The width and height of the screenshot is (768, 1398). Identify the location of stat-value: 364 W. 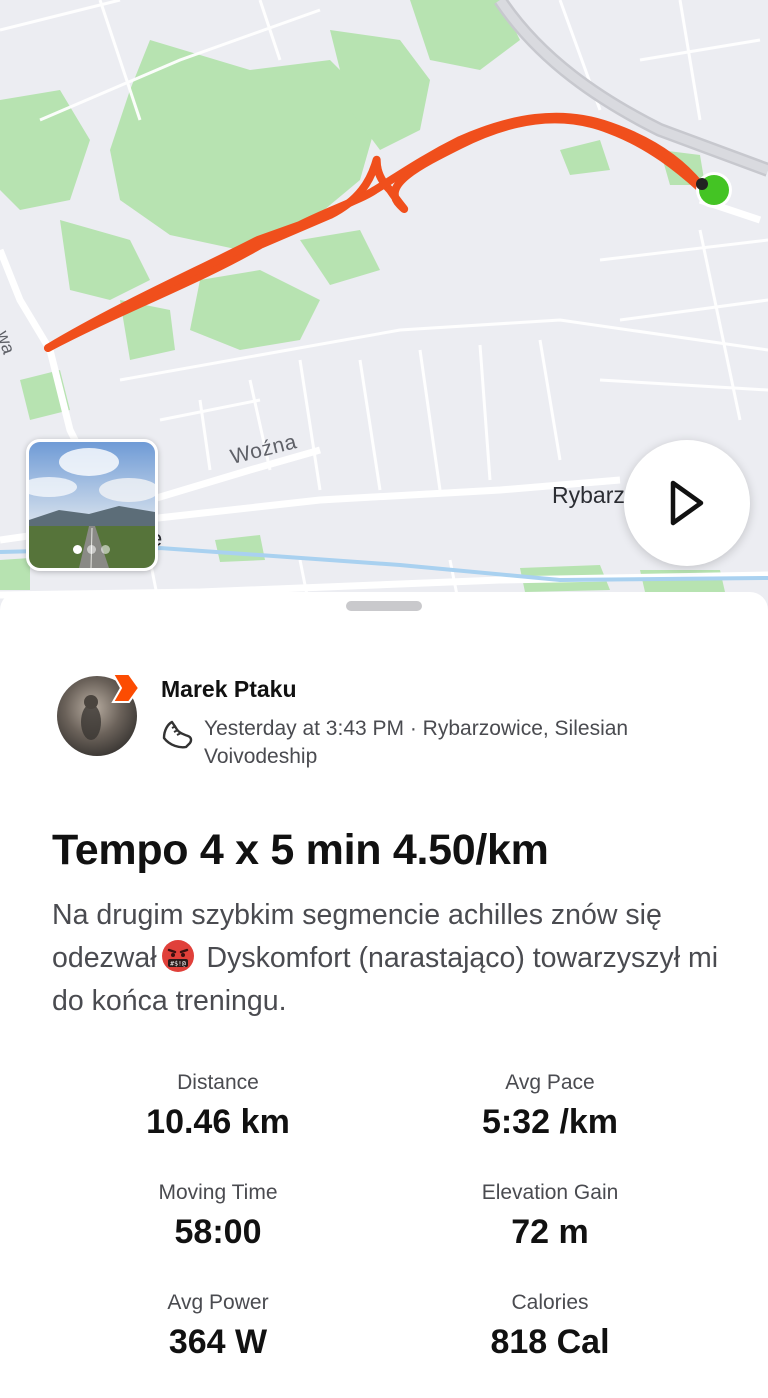
(218, 1342).